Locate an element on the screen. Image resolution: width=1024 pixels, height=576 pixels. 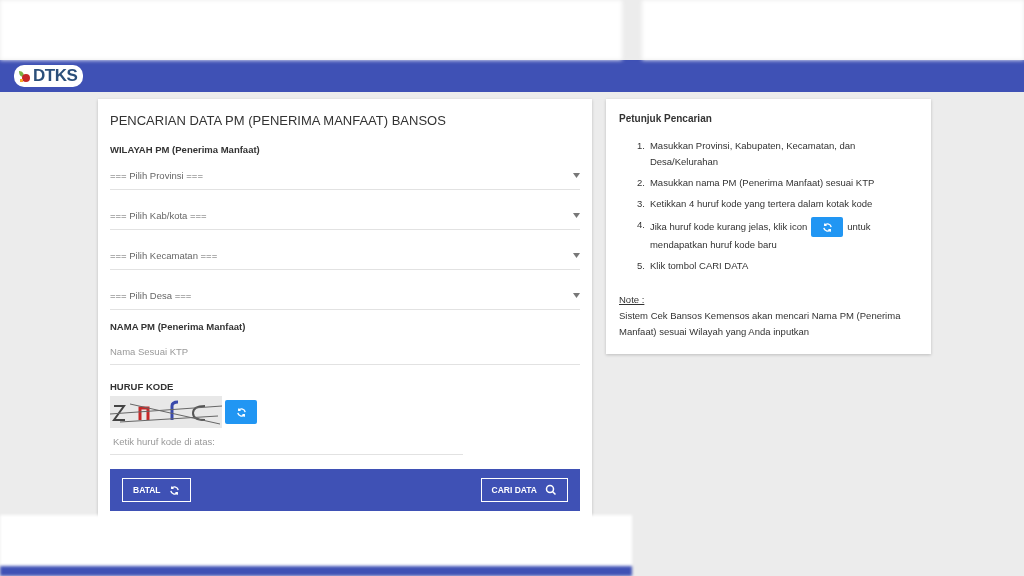
note-label: Note : is located at coordinates (632, 299).